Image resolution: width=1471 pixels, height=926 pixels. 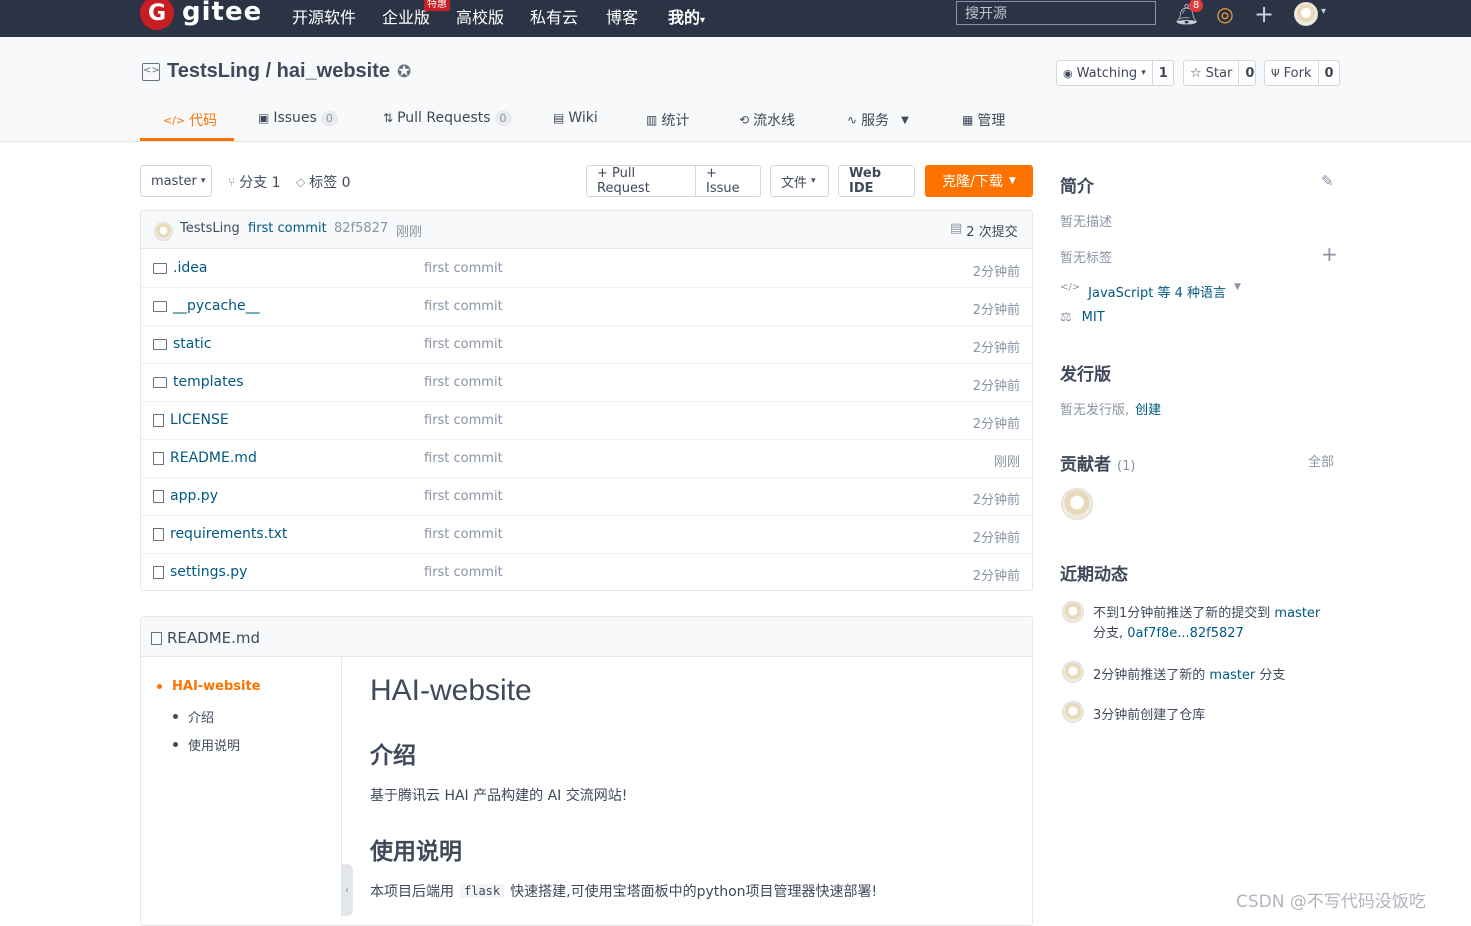 What do you see at coordinates (1148, 408) in the screenshot?
I see `create-release-link: 创建` at bounding box center [1148, 408].